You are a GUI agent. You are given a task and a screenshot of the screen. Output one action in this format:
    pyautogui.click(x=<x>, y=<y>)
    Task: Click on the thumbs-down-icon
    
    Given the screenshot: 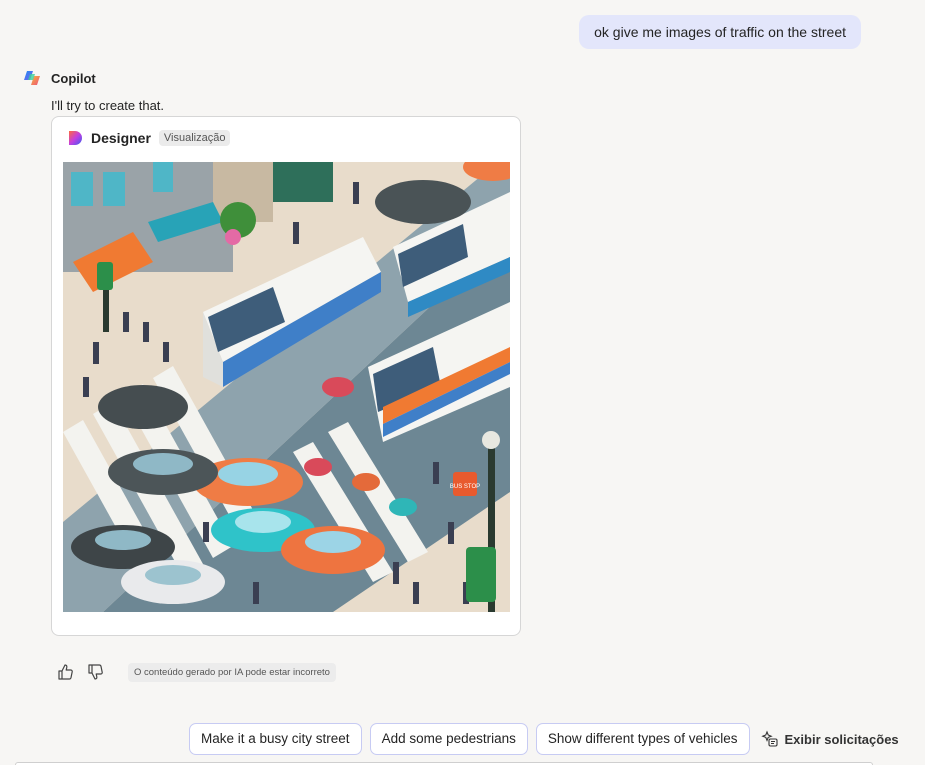 What is the action you would take?
    pyautogui.click(x=95, y=672)
    